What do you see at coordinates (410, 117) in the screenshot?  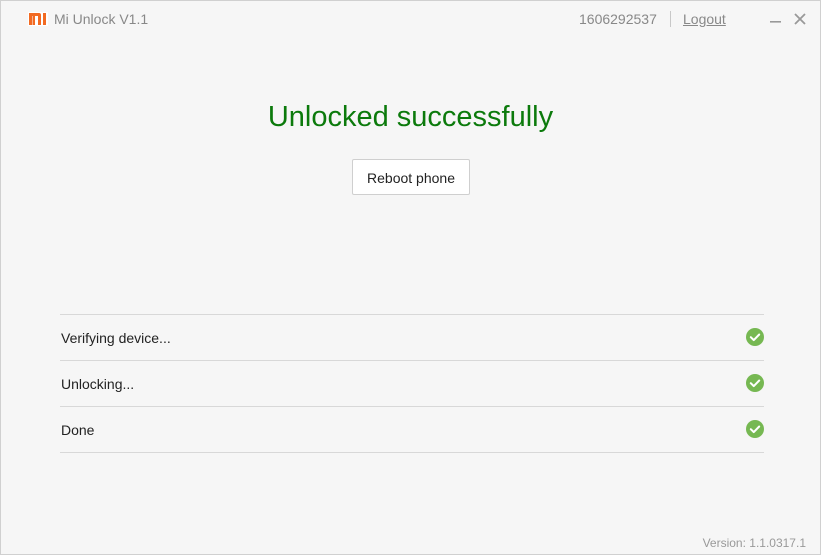 I see `status-title: Unlocked successfully` at bounding box center [410, 117].